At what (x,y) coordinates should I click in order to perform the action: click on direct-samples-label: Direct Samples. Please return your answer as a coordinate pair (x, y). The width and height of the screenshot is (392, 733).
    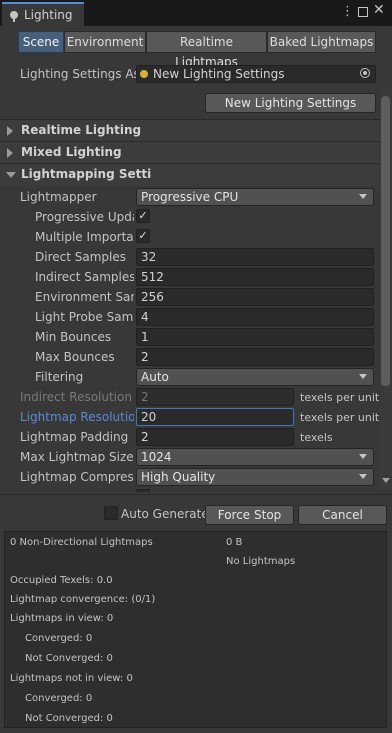
    Looking at the image, I should click on (80, 257).